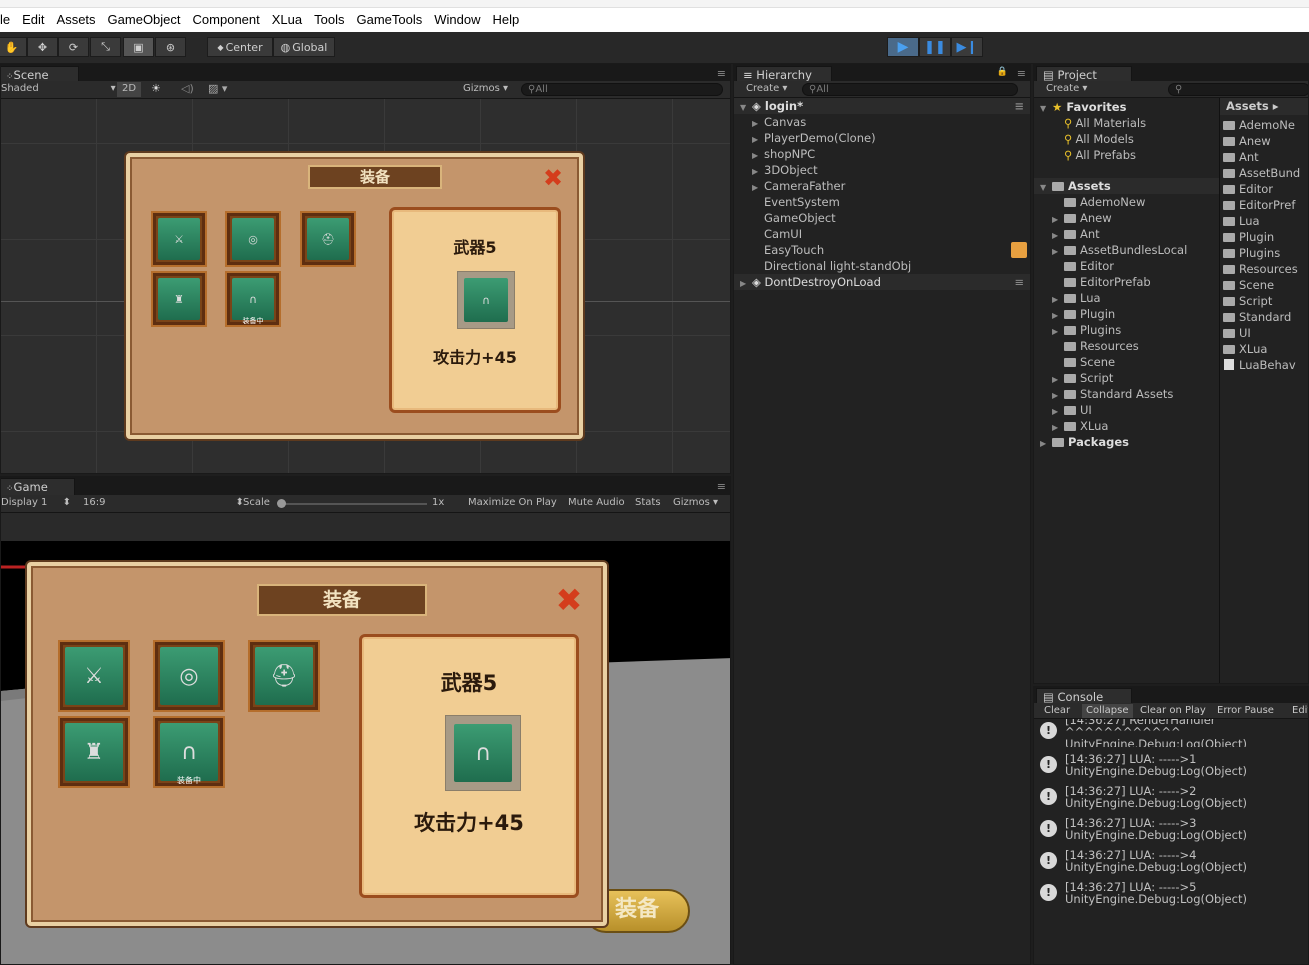 The height and width of the screenshot is (965, 1309). I want to click on scale-slider, so click(352, 503).